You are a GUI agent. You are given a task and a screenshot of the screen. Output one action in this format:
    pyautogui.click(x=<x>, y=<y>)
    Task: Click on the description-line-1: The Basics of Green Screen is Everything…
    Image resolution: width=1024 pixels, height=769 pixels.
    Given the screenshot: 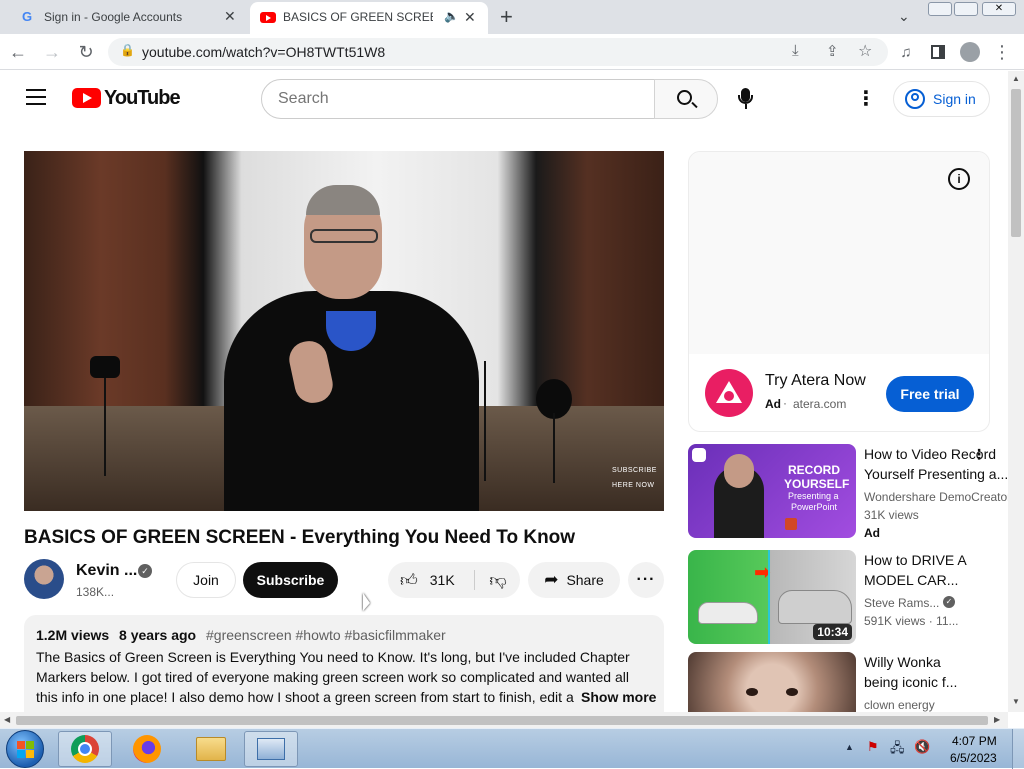 What is the action you would take?
    pyautogui.click(x=333, y=657)
    